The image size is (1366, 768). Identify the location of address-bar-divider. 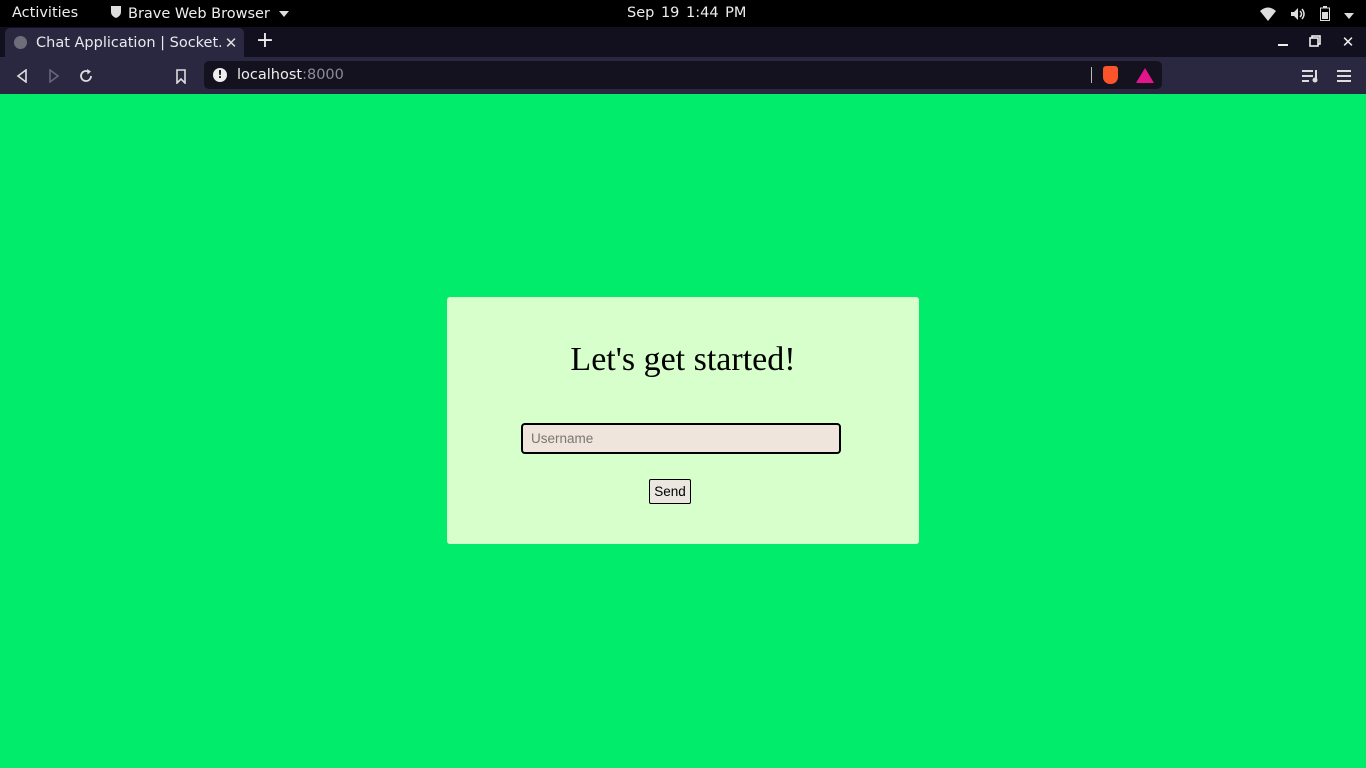
(1091, 75).